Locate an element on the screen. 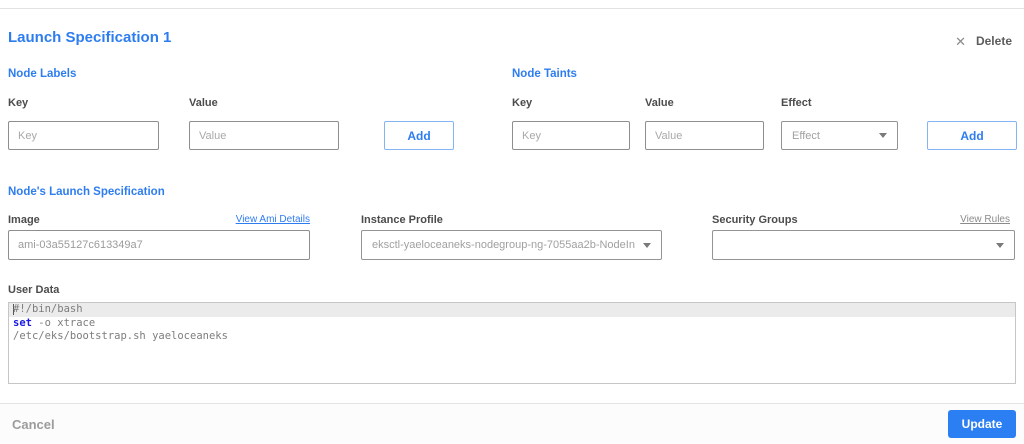  node-taints-value-input is located at coordinates (704, 135).